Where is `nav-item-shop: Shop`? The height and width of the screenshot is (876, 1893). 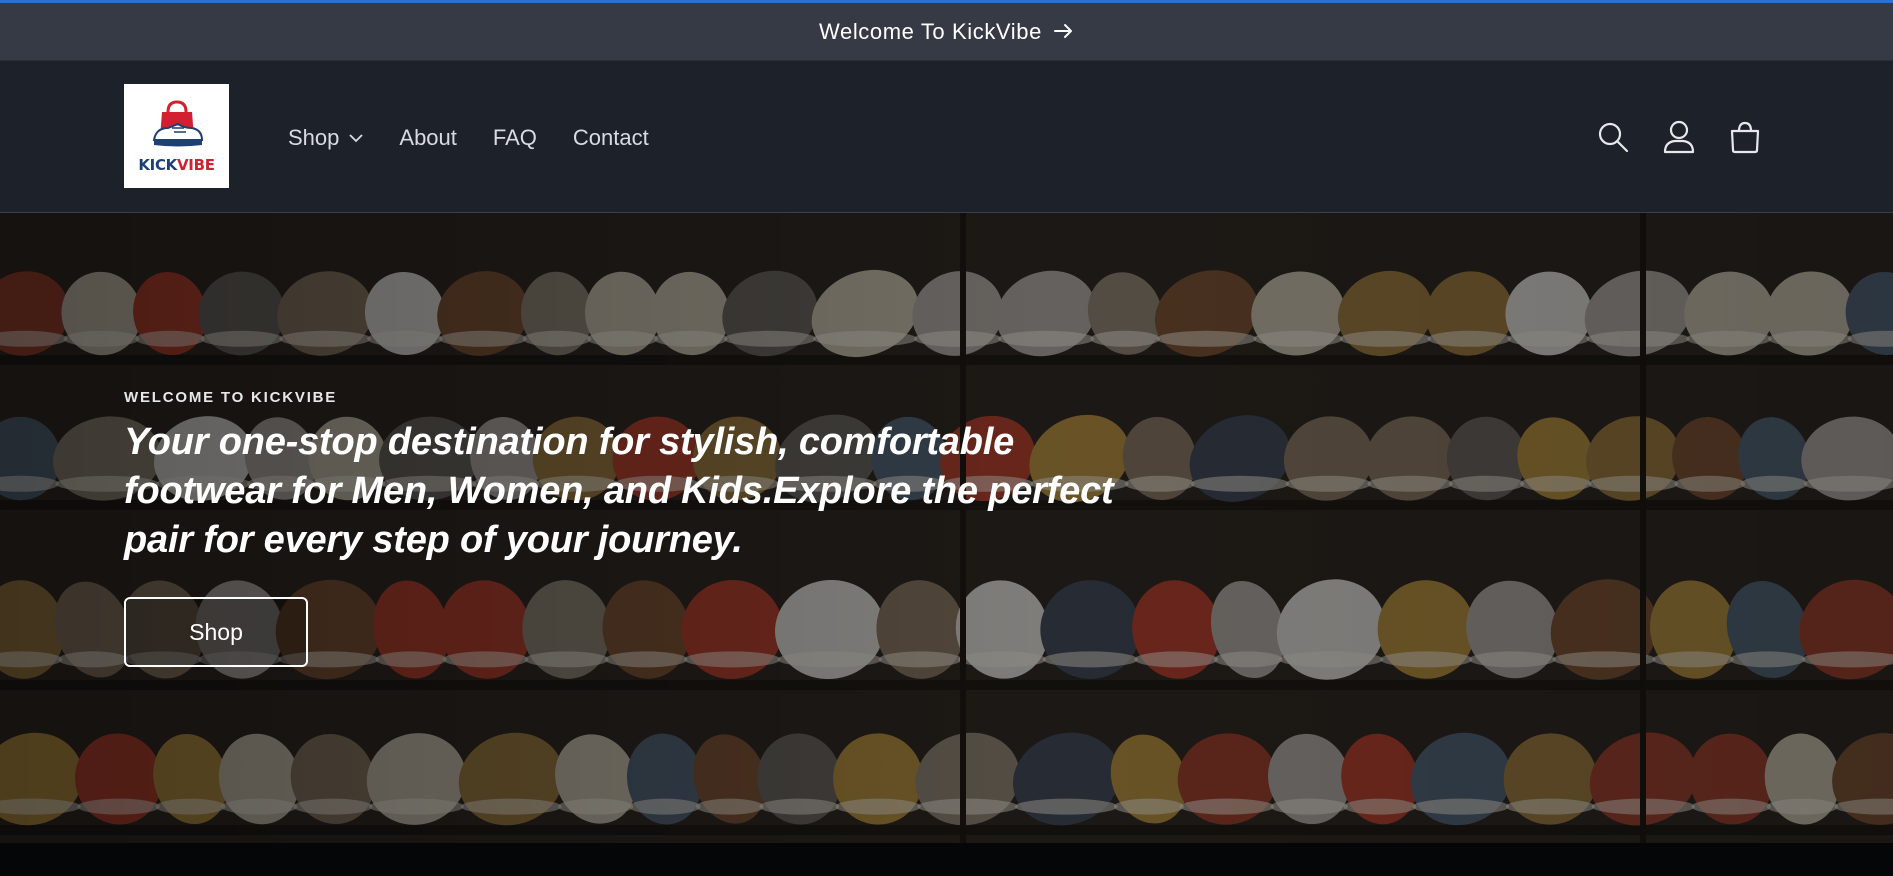
nav-item-shop: Shop is located at coordinates (326, 138).